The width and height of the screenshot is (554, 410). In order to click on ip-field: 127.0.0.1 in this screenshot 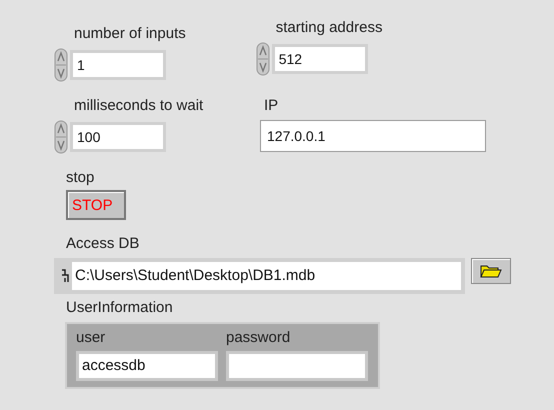, I will do `click(373, 136)`.